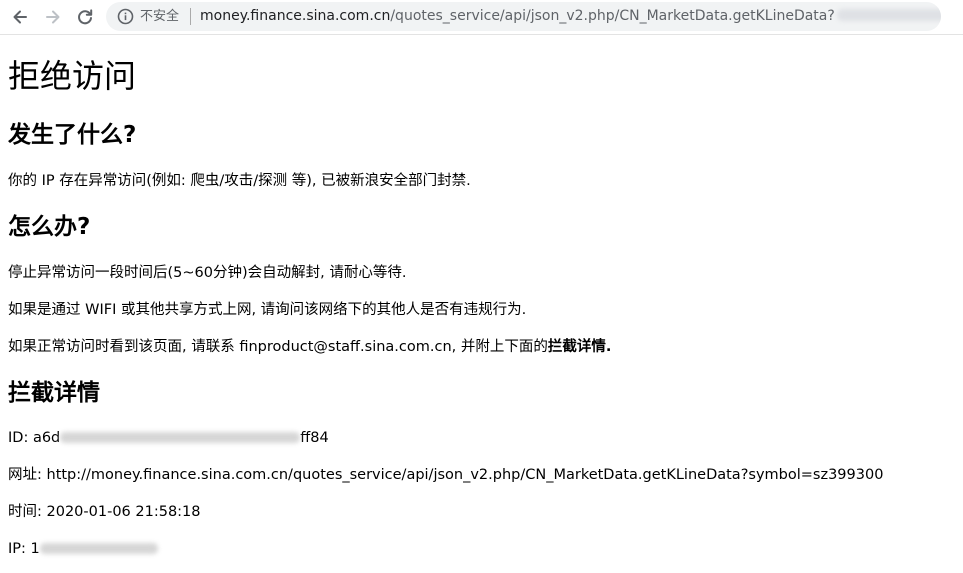  What do you see at coordinates (888, 15) in the screenshot?
I see `blurred-query-string` at bounding box center [888, 15].